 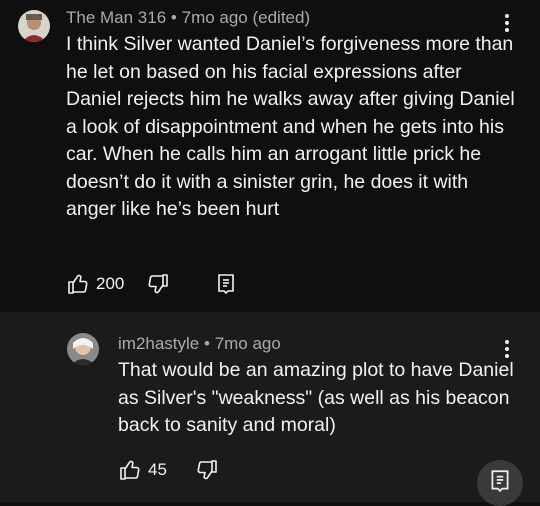 I want to click on comment-author: The Man 316, so click(x=116, y=17).